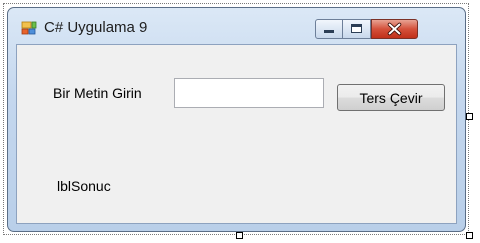 This screenshot has height=243, width=480. Describe the element at coordinates (391, 97) in the screenshot. I see `reverse-button: Ters Çevir` at that location.